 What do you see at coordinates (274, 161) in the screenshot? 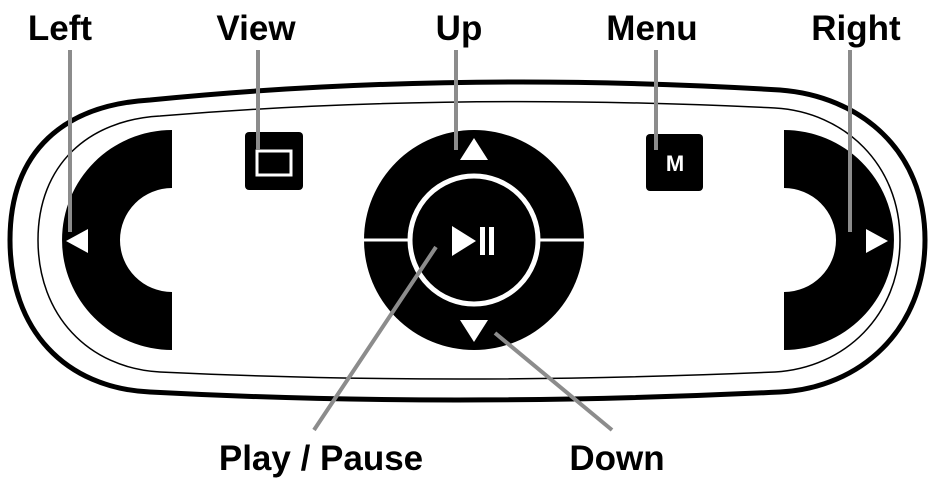
I see `view-button` at bounding box center [274, 161].